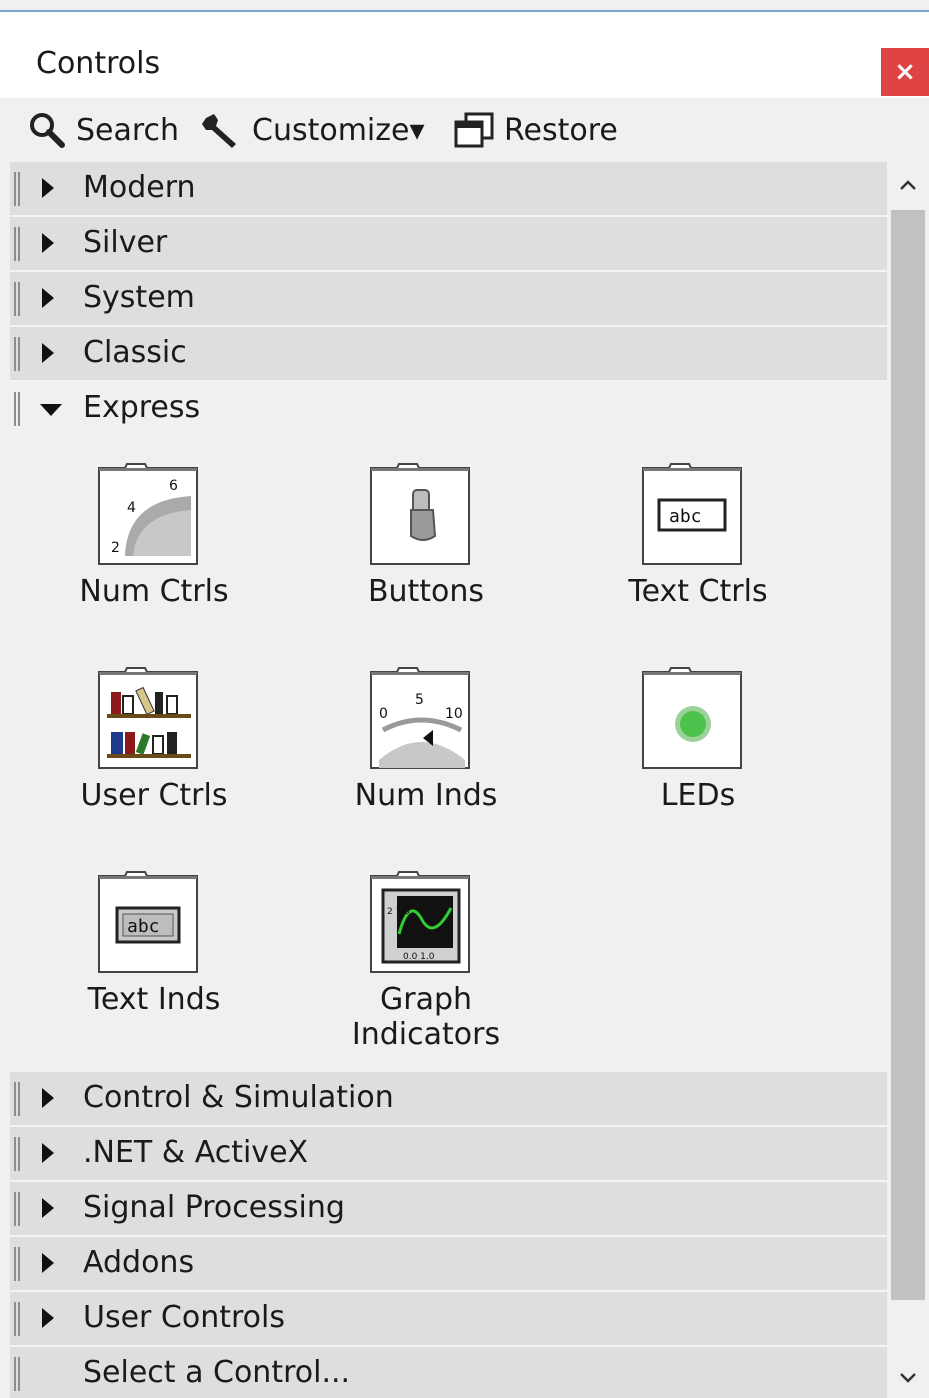  I want to click on category-net-activex: .NET & ActiveX, so click(448, 1154).